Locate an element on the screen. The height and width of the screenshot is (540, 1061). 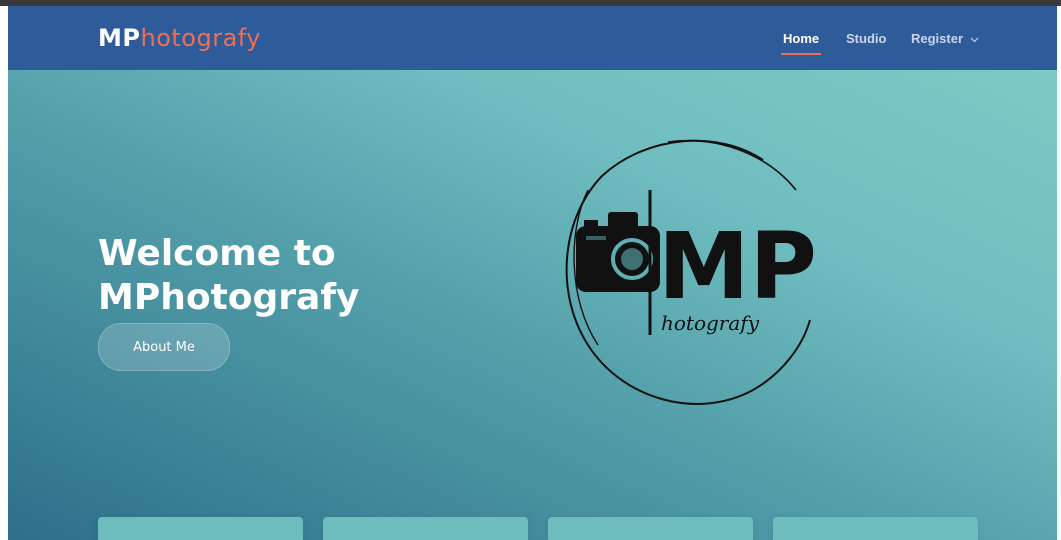
mphotografy-logo: MP hotografy is located at coordinates (691, 272).